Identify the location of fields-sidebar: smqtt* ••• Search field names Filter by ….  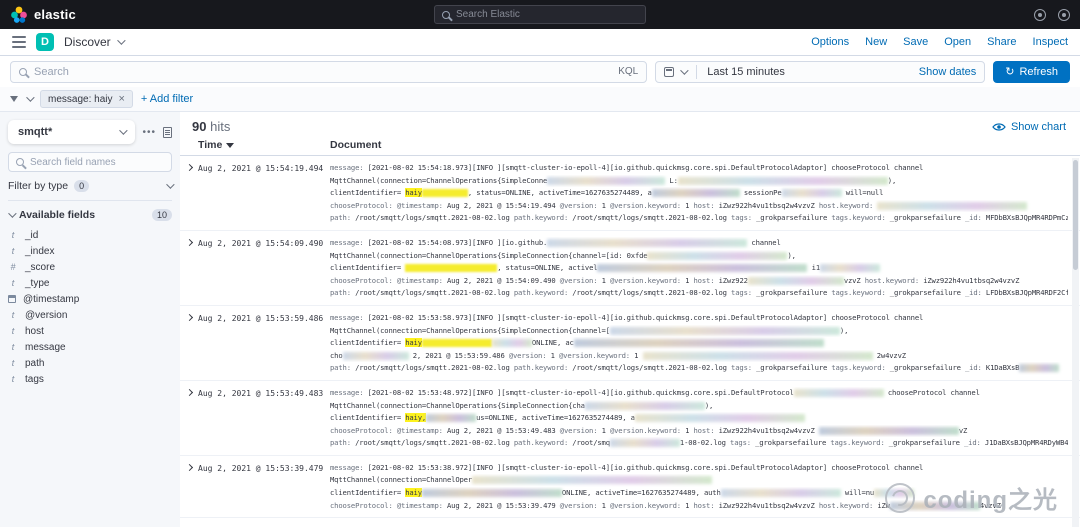
(90, 319).